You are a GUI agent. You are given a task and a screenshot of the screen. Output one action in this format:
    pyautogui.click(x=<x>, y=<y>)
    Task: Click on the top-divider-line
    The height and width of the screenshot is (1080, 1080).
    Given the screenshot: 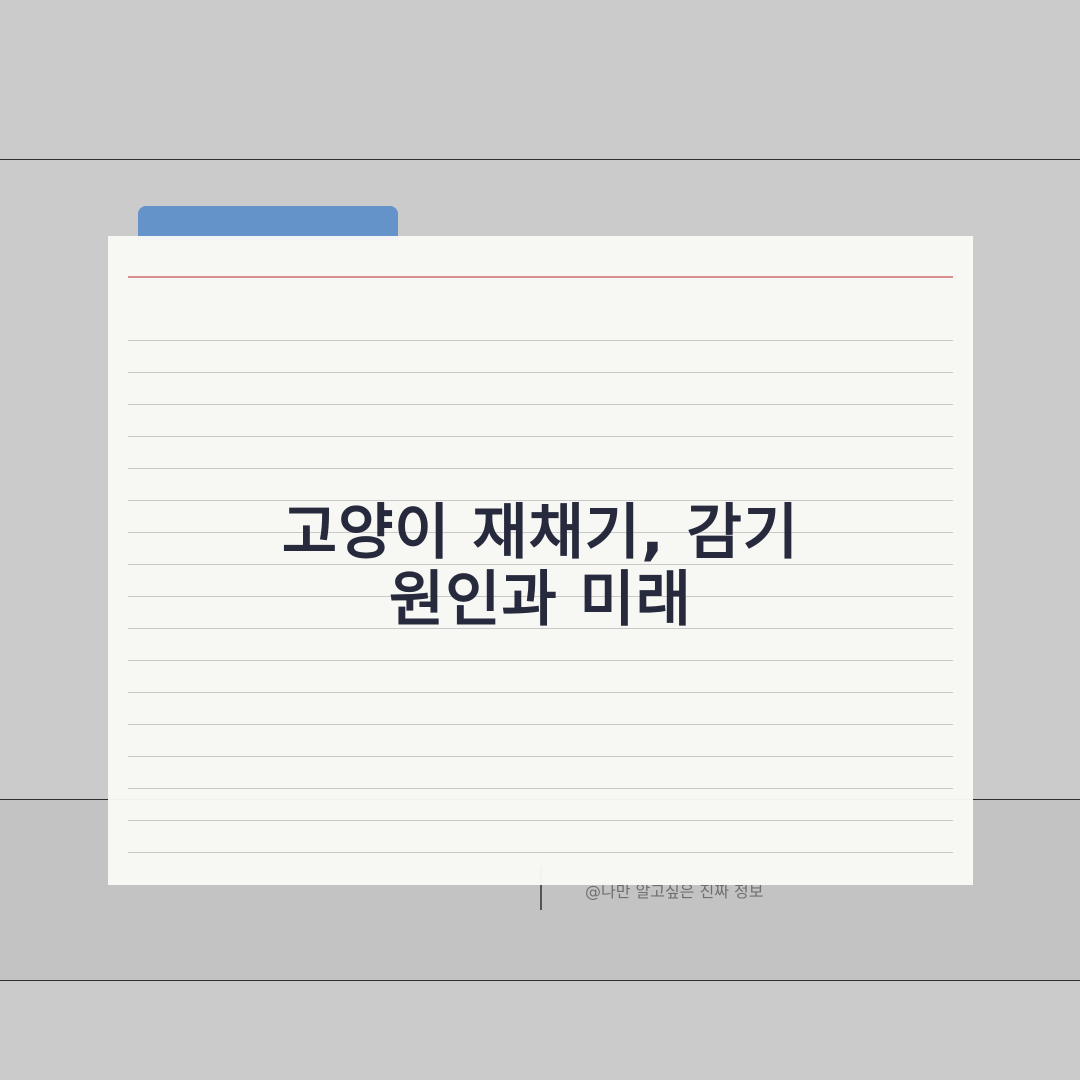 What is the action you would take?
    pyautogui.click(x=540, y=159)
    